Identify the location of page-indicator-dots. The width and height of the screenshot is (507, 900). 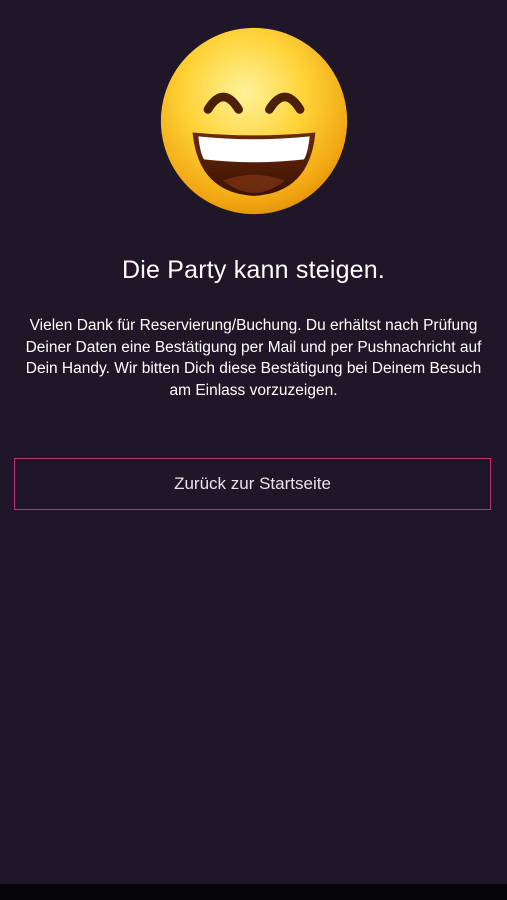
(155, 898).